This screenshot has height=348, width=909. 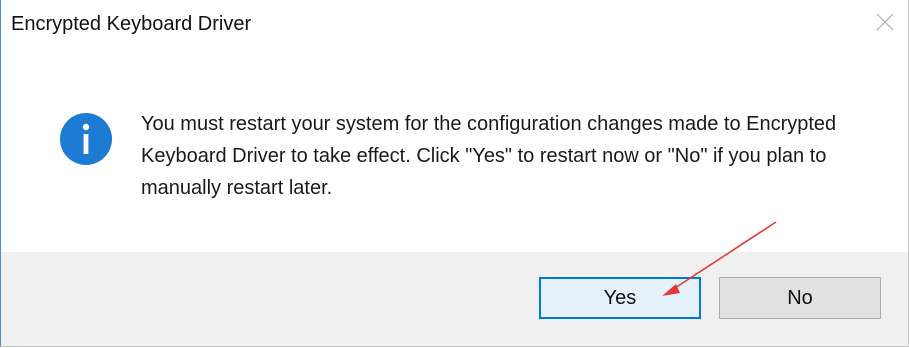 What do you see at coordinates (86, 139) in the screenshot?
I see `info-icon` at bounding box center [86, 139].